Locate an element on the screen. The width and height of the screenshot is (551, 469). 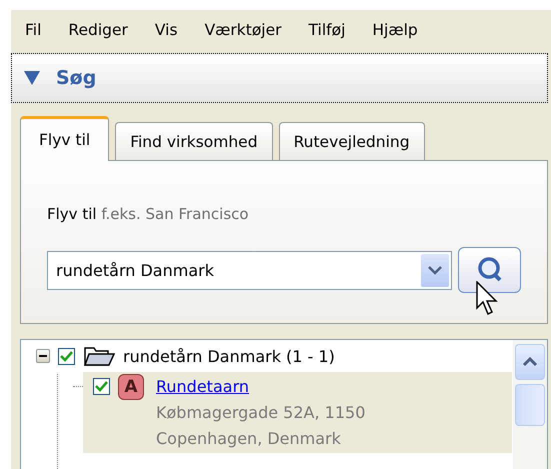
menu-item: Hjælp is located at coordinates (395, 30).